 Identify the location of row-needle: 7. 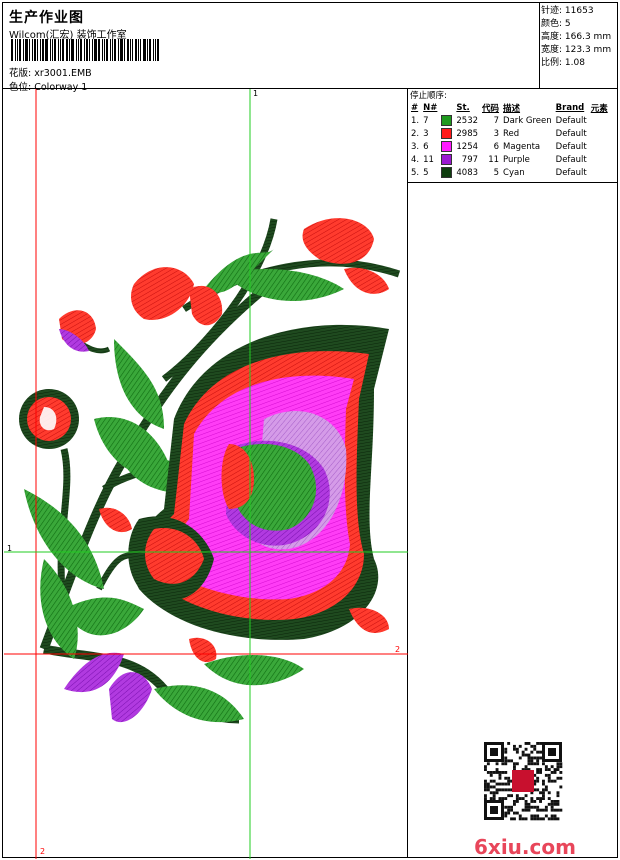
(426, 120).